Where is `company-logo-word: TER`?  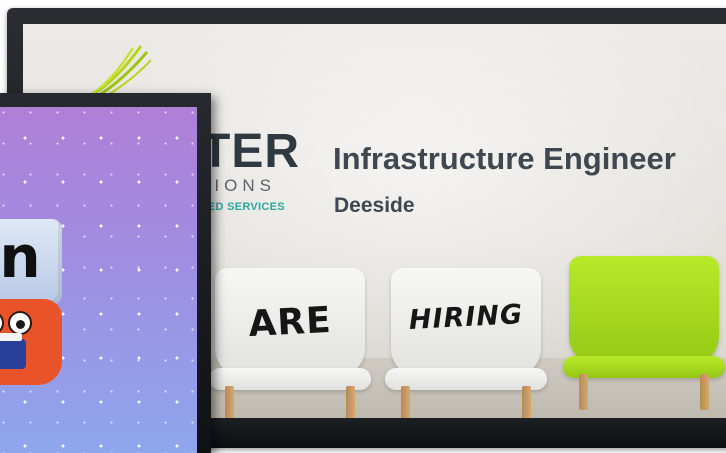 company-logo-word: TER is located at coordinates (250, 151).